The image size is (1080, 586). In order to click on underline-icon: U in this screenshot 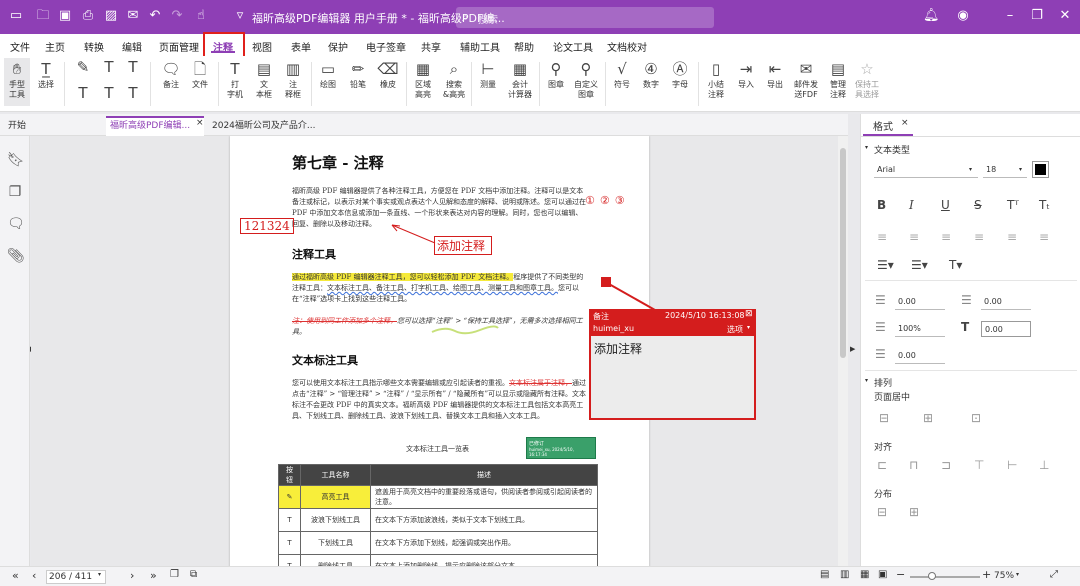, I will do `click(945, 205)`.